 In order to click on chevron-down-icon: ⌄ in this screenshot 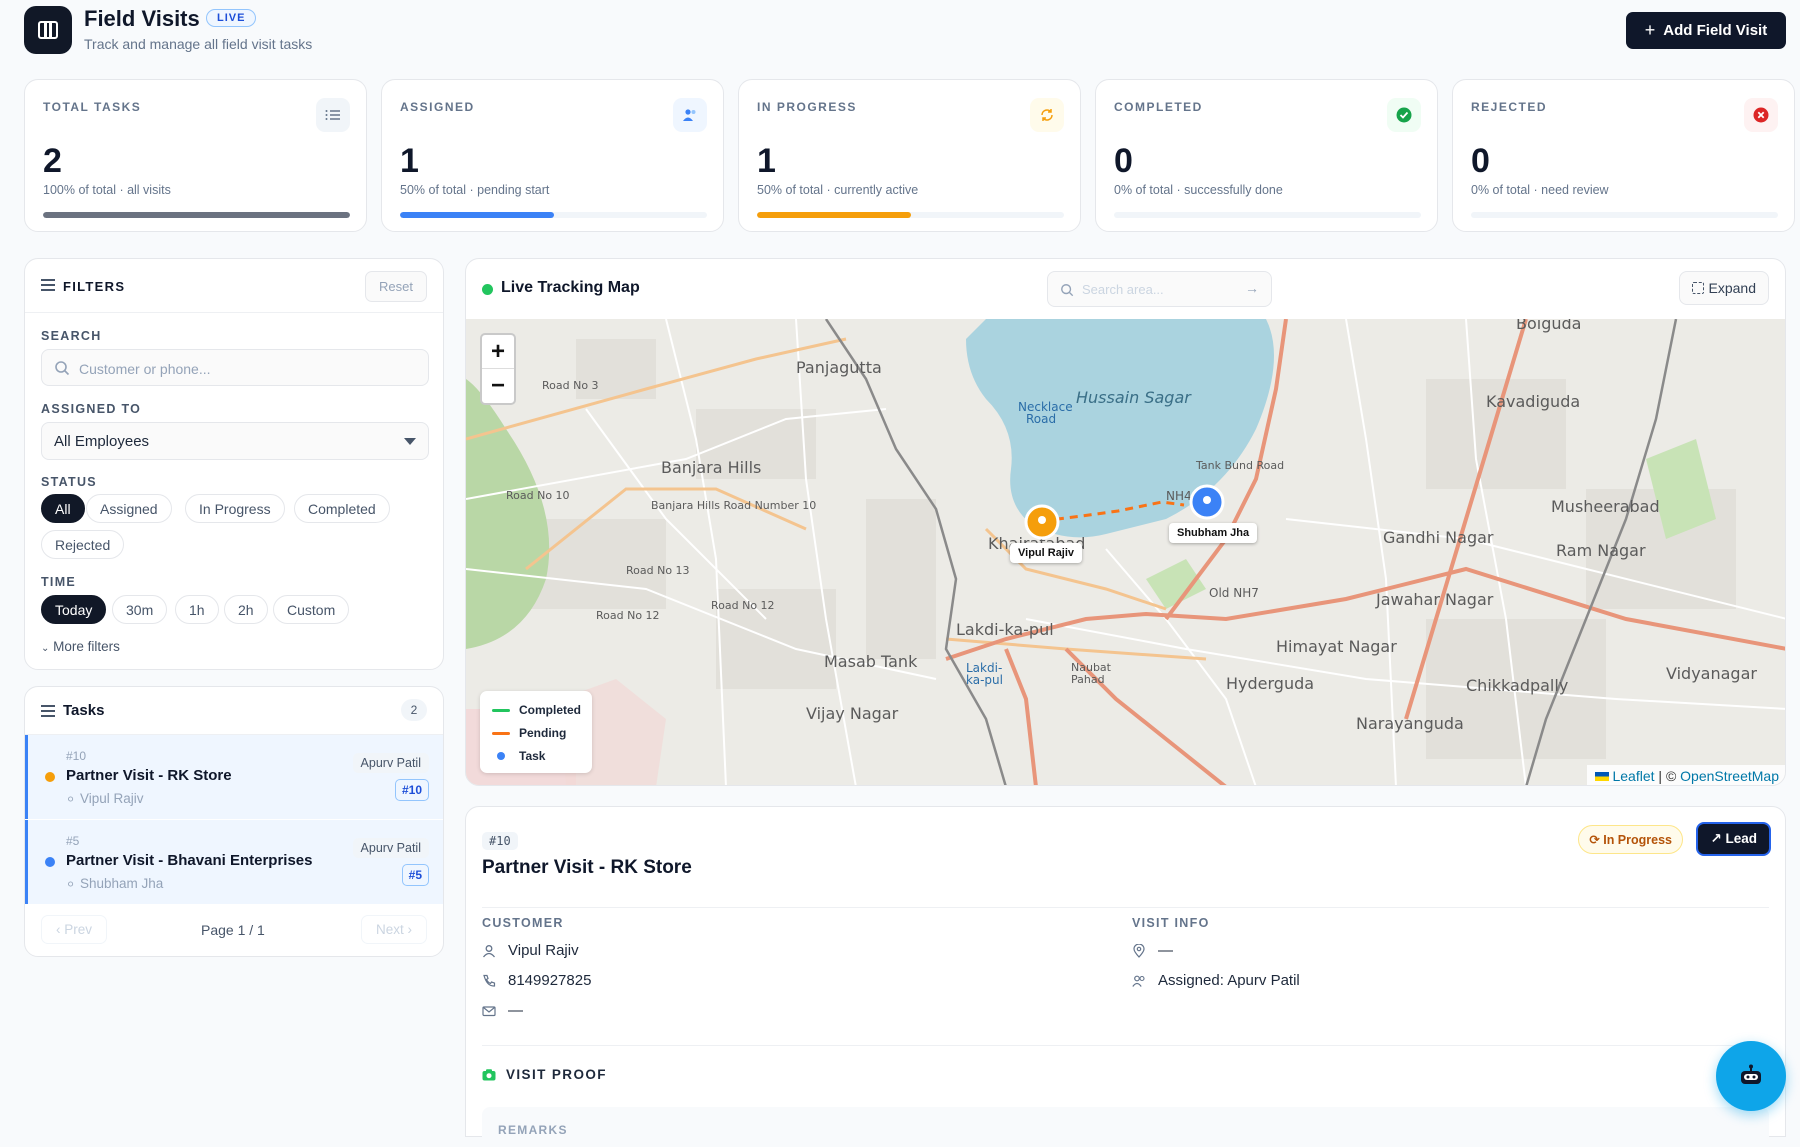, I will do `click(45, 648)`.